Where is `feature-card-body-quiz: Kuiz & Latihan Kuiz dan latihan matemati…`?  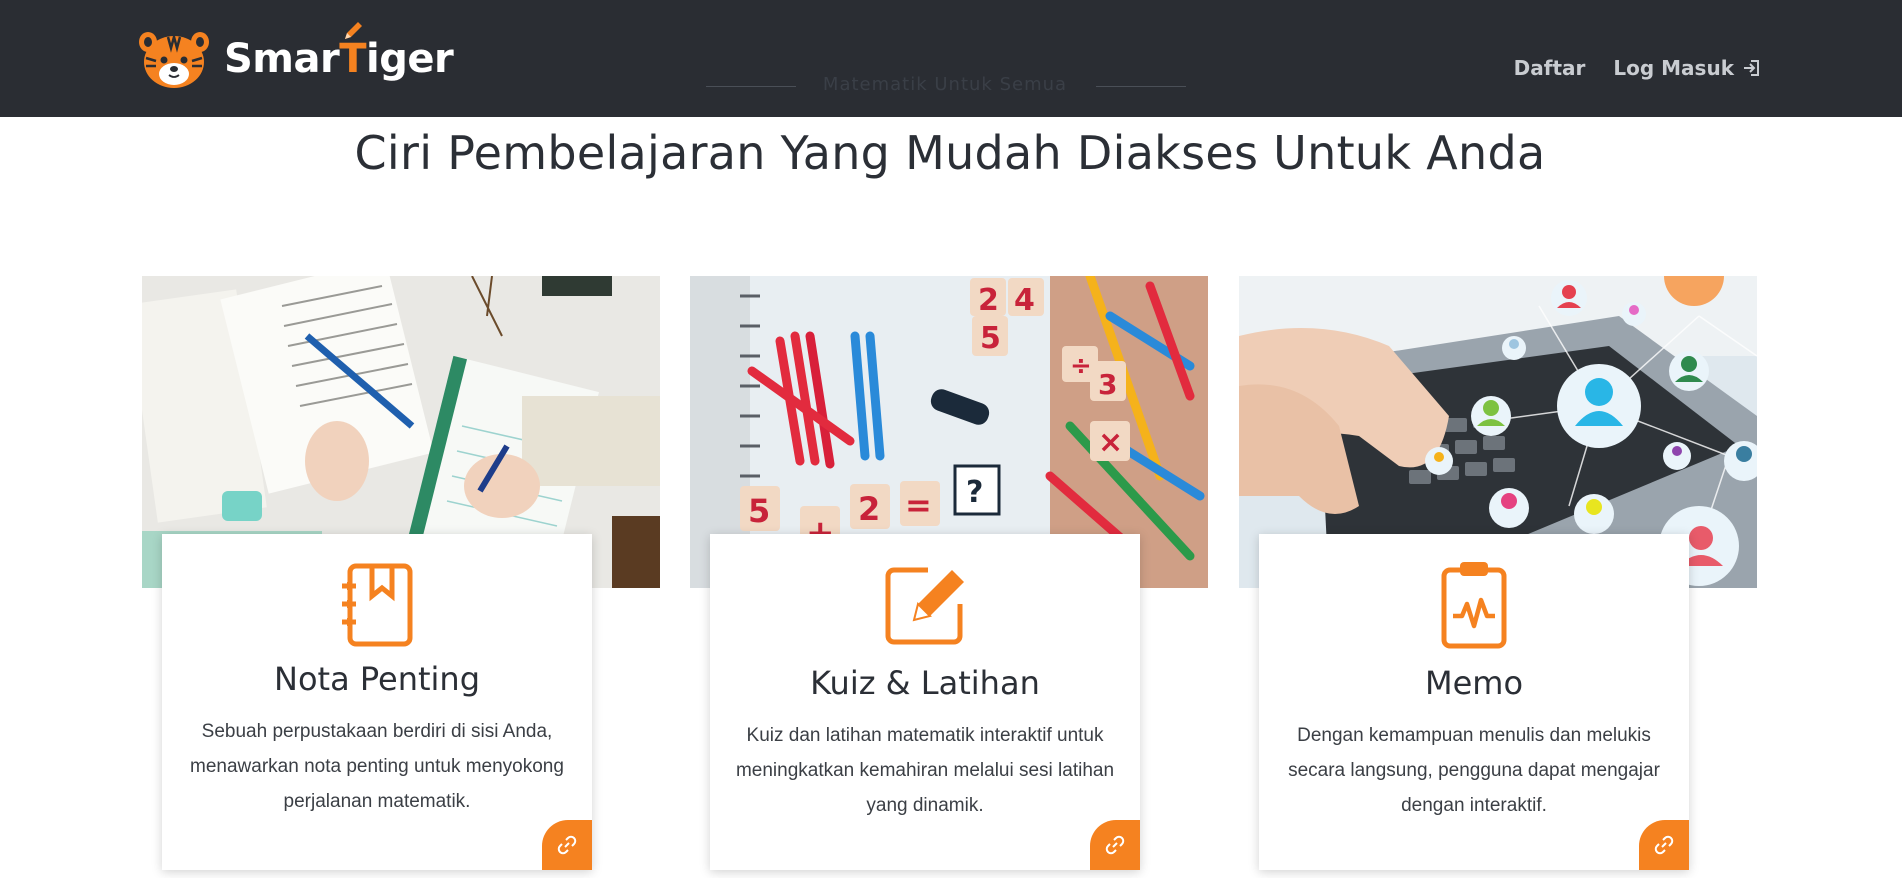 feature-card-body-quiz: Kuiz & Latihan Kuiz dan latihan matemati… is located at coordinates (925, 702).